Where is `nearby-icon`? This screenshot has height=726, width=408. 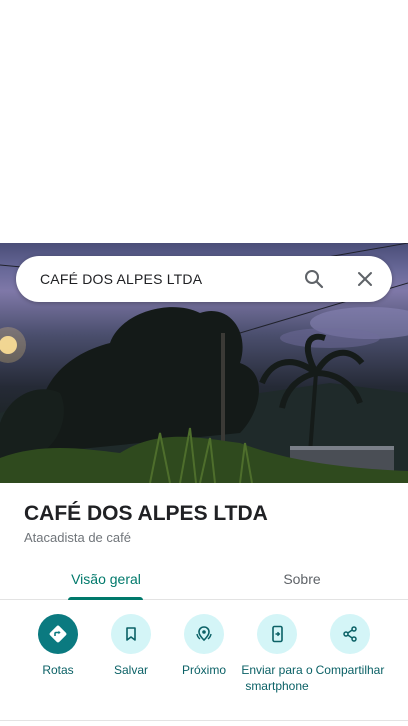 nearby-icon is located at coordinates (204, 634).